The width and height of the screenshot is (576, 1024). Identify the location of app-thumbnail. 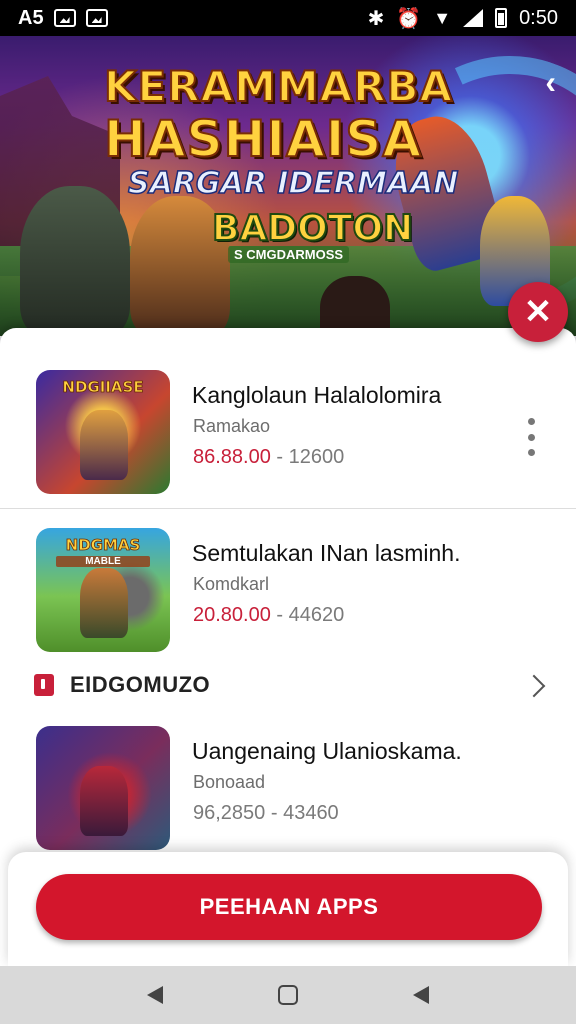
(103, 788).